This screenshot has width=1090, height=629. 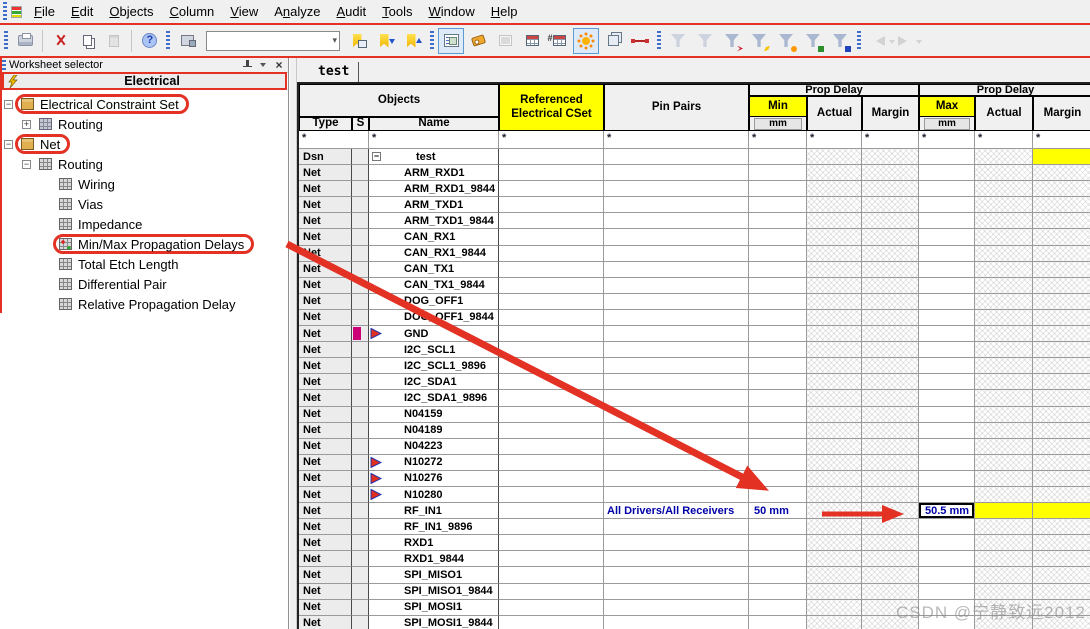 I want to click on filter-blue-button, so click(x=840, y=41).